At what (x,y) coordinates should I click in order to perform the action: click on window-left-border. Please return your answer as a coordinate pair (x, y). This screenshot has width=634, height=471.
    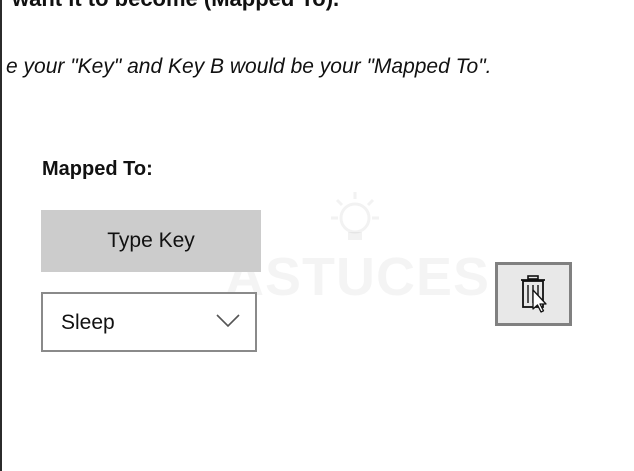
    Looking at the image, I should click on (1, 235).